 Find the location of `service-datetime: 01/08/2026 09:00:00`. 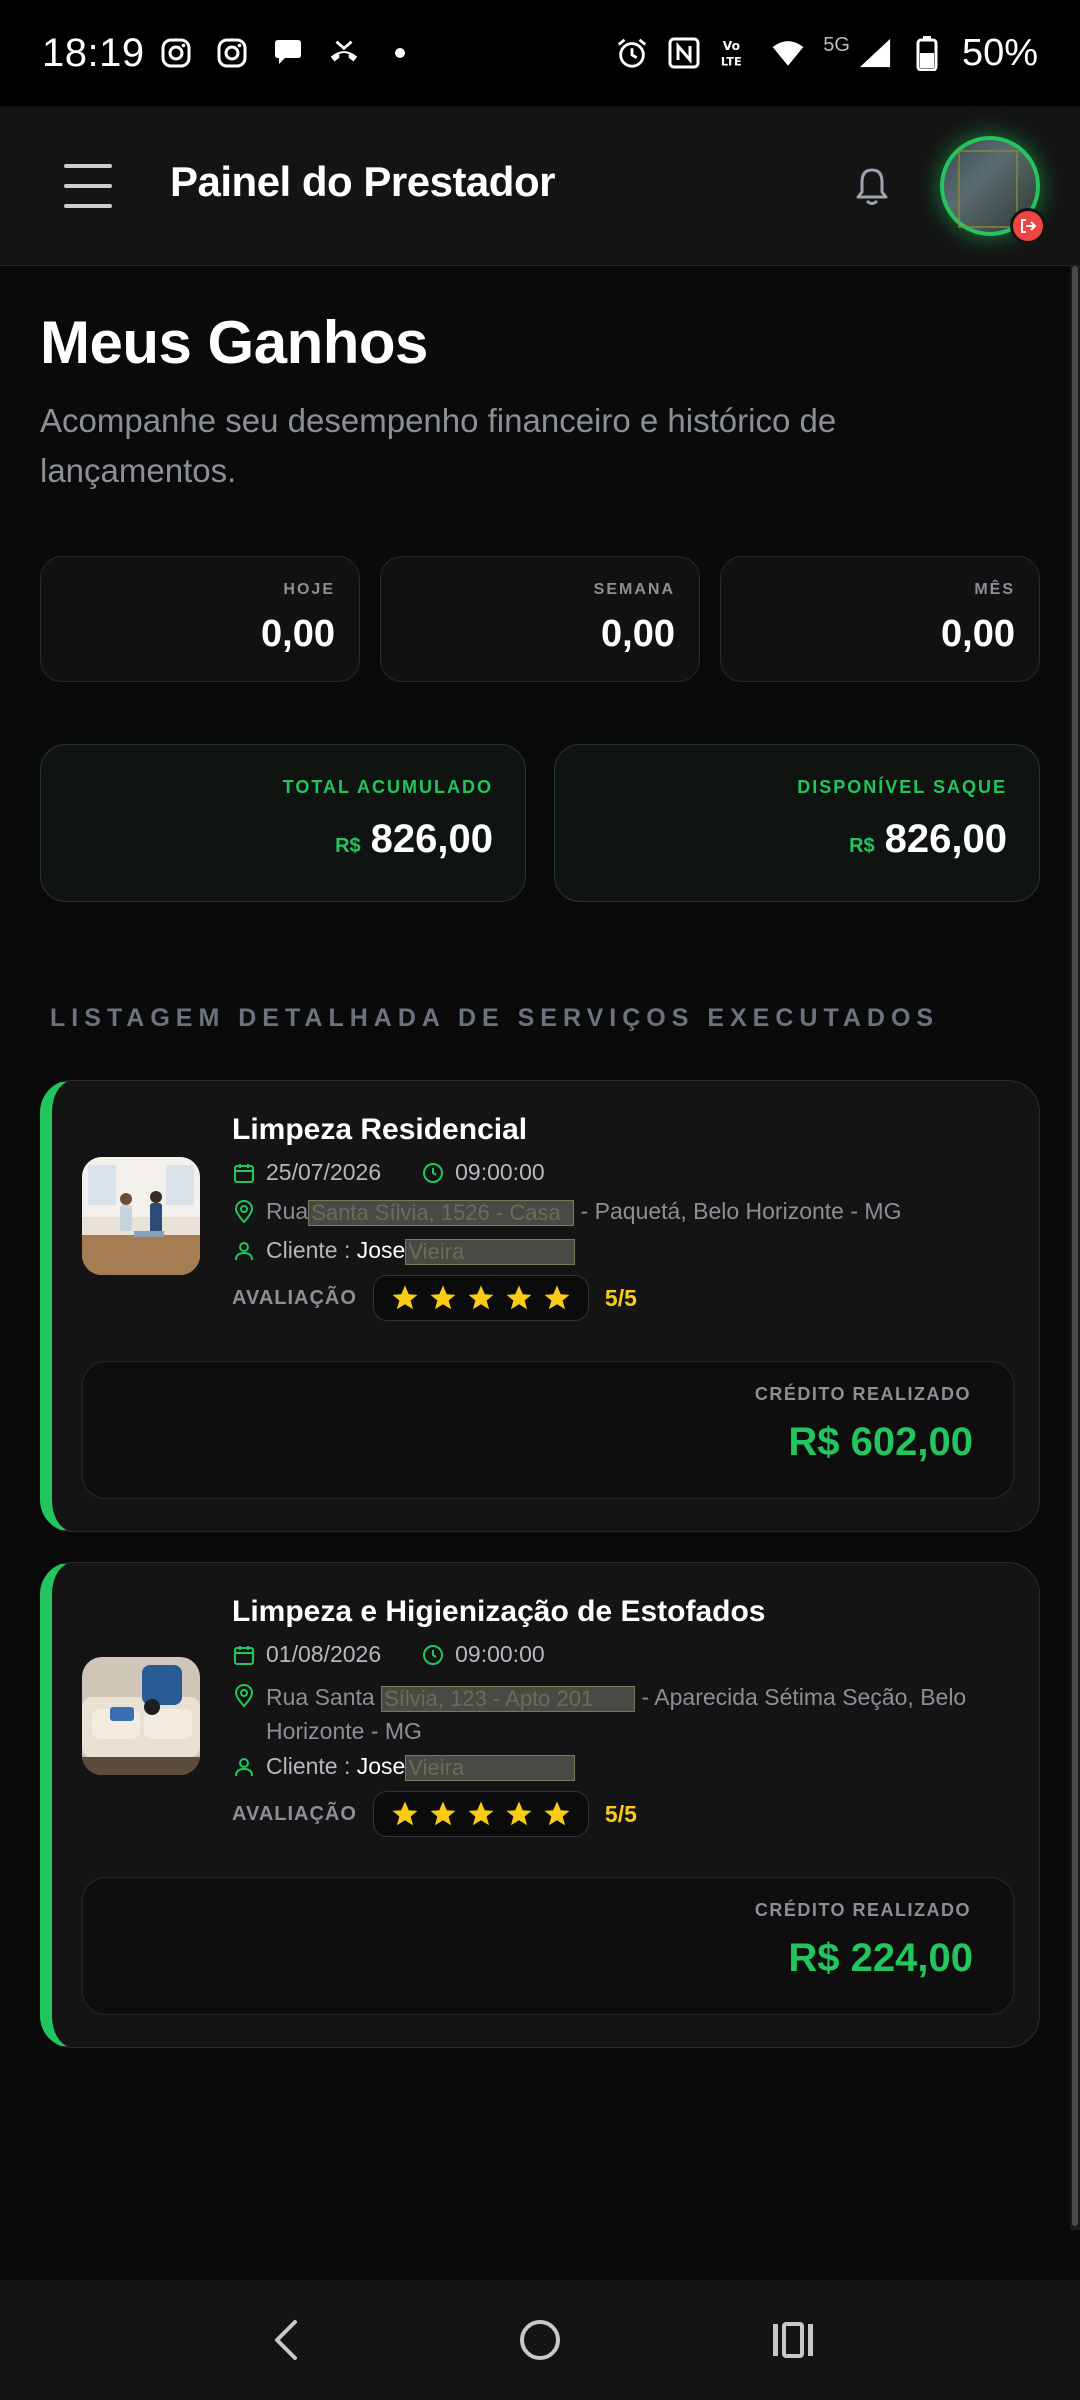

service-datetime: 01/08/2026 09:00:00 is located at coordinates (388, 1654).